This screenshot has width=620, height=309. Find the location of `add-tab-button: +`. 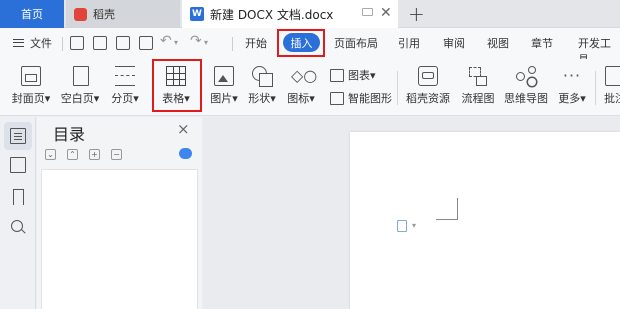

add-tab-button: + is located at coordinates (416, 14).